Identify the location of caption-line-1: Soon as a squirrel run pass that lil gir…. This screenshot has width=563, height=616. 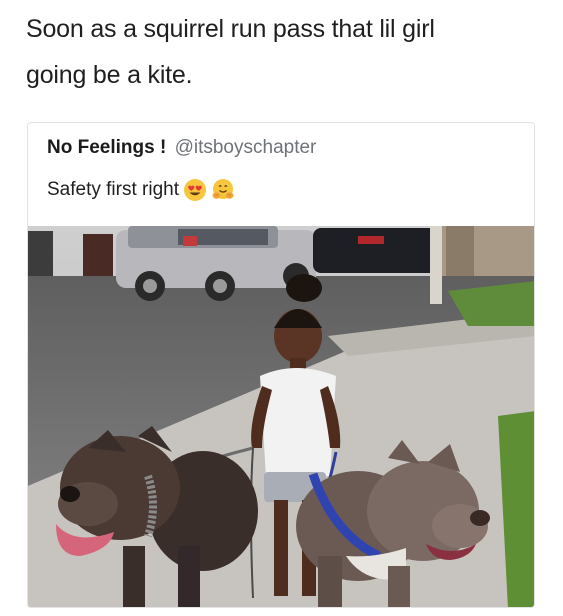
(230, 29).